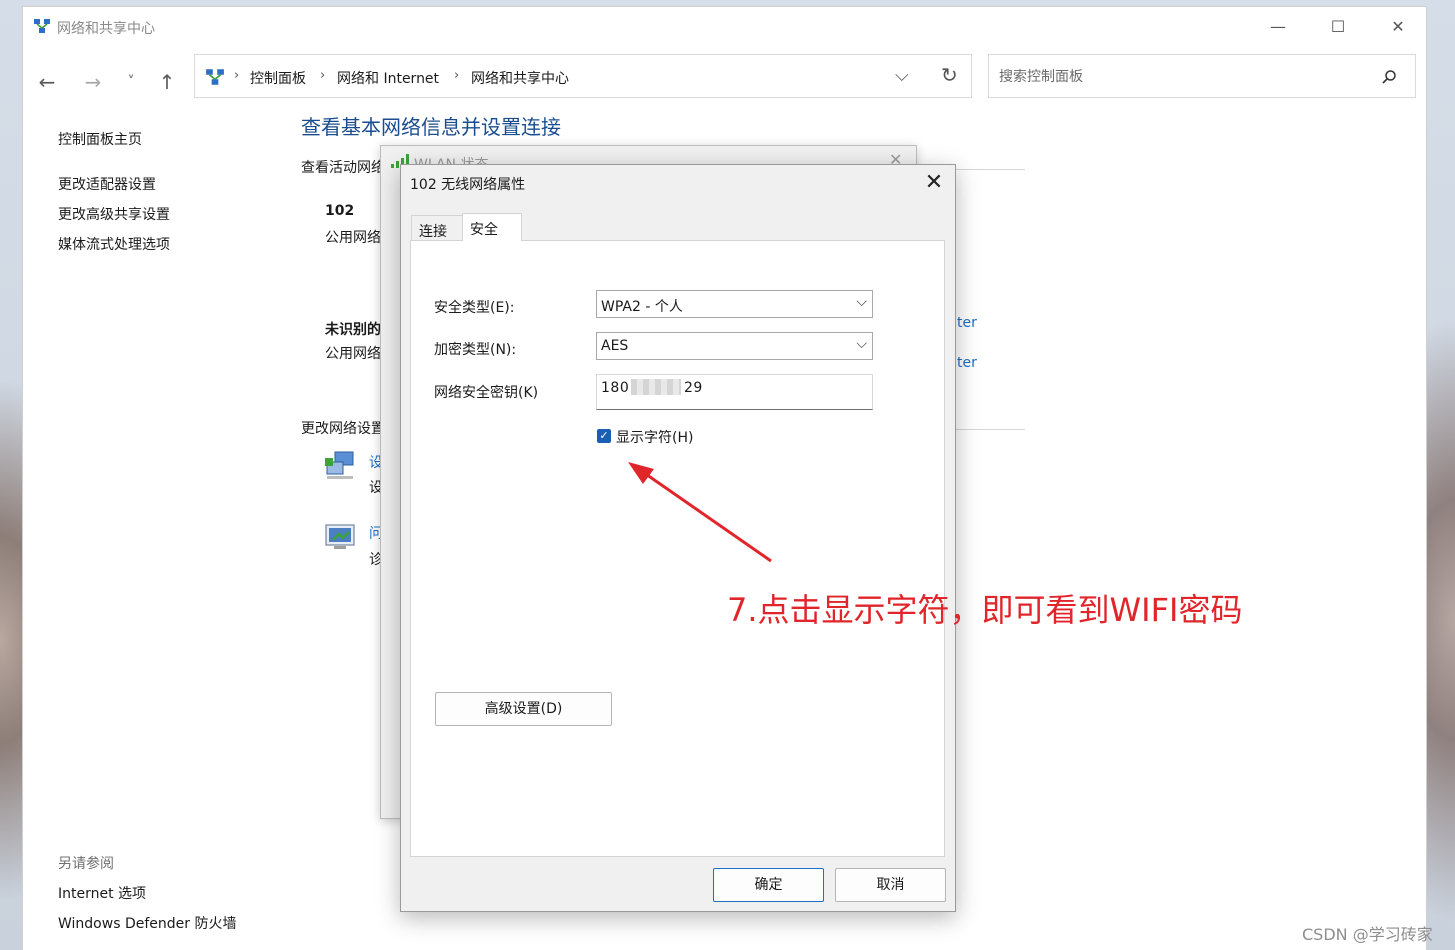 Image resolution: width=1455 pixels, height=950 pixels. What do you see at coordinates (700, 512) in the screenshot?
I see `annotation-arrow` at bounding box center [700, 512].